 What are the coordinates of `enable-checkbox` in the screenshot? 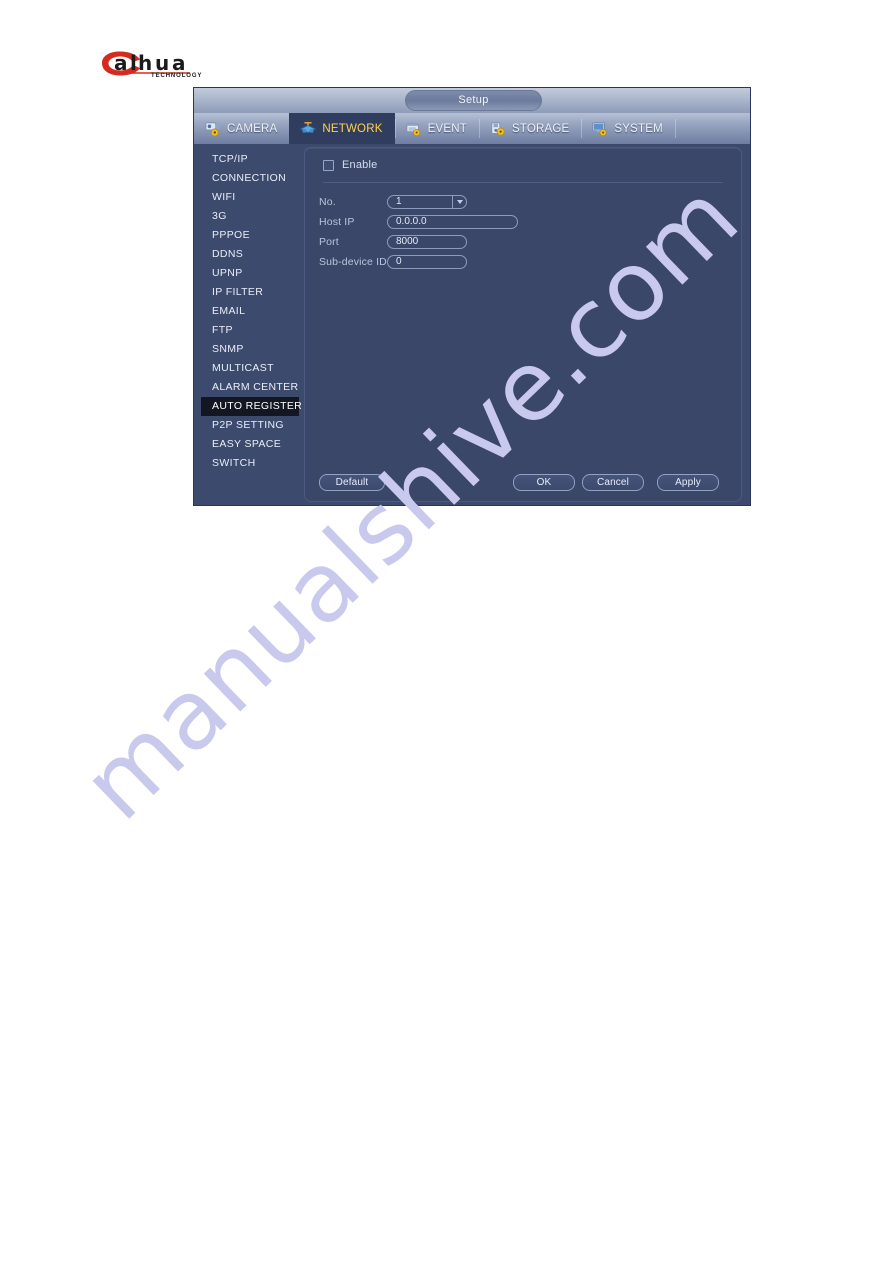 It's located at (328, 165).